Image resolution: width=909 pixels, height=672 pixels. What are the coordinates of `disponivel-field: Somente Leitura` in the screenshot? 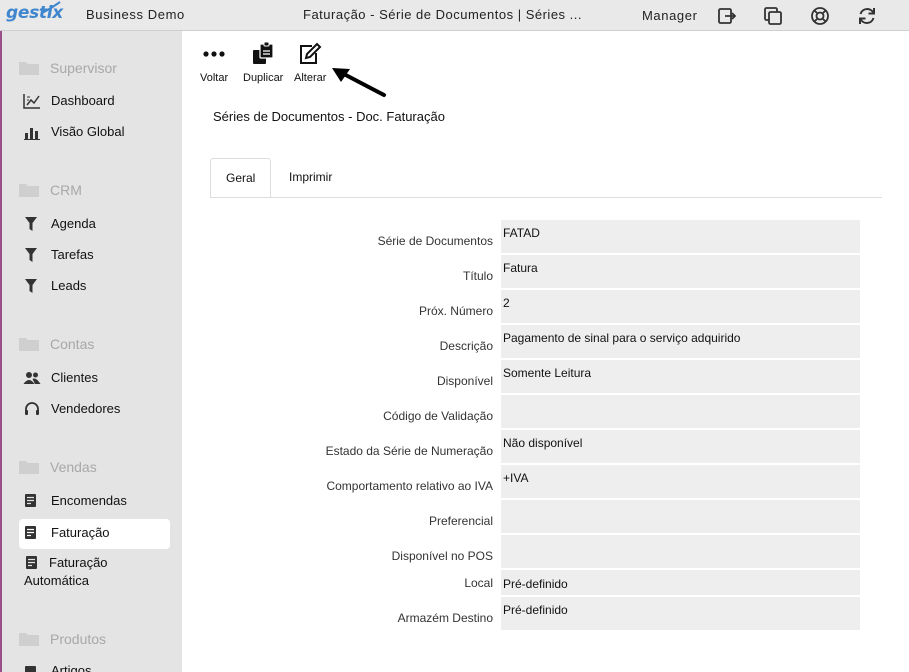 It's located at (680, 376).